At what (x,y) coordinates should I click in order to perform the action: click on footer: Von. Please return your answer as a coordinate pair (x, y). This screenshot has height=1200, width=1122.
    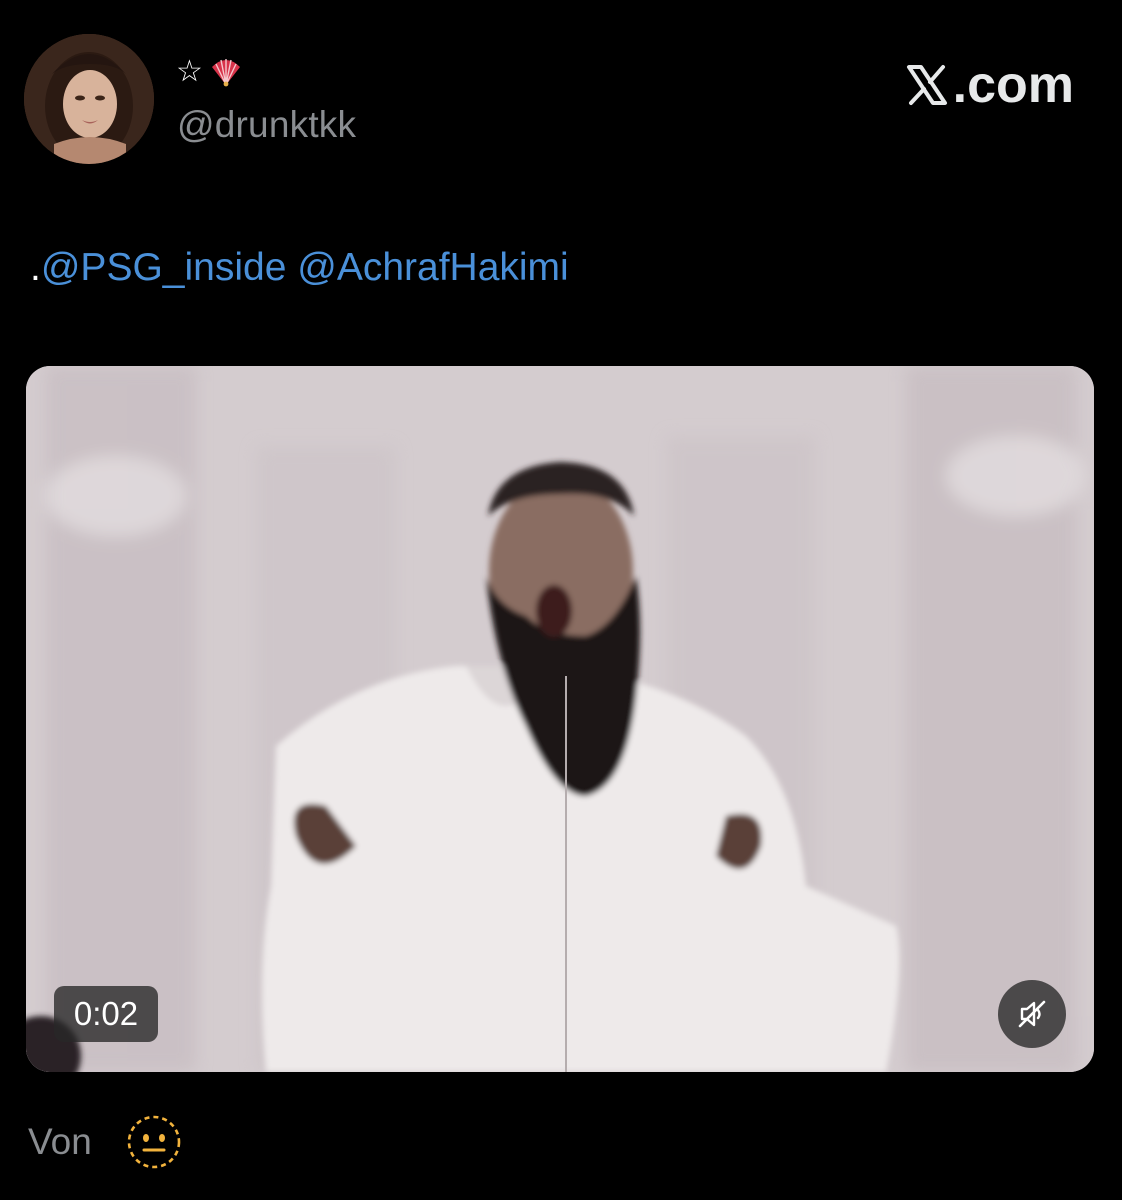
    Looking at the image, I should click on (105, 1142).